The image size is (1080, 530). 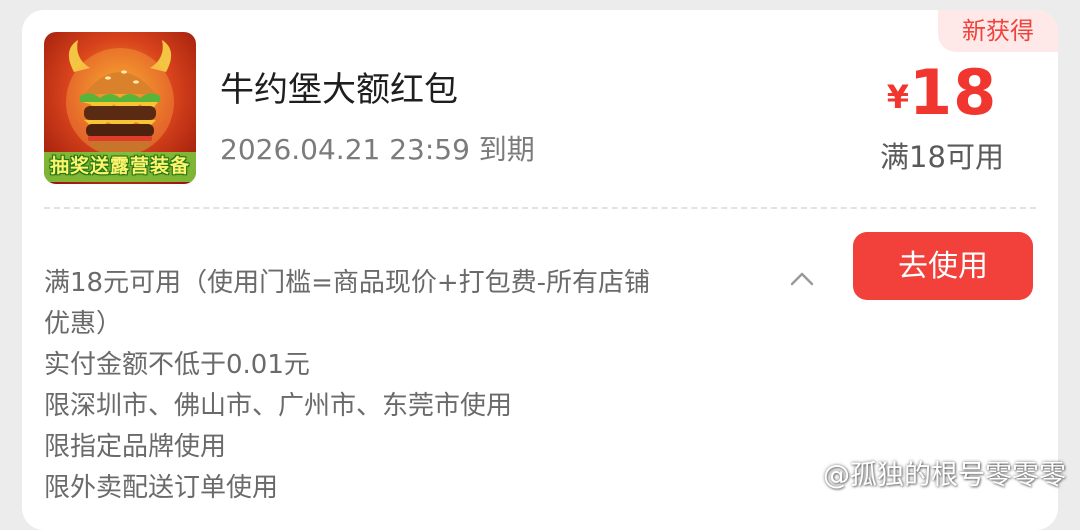 I want to click on coupon-expiry: 2026.04.21 23:59 到期, so click(x=377, y=149).